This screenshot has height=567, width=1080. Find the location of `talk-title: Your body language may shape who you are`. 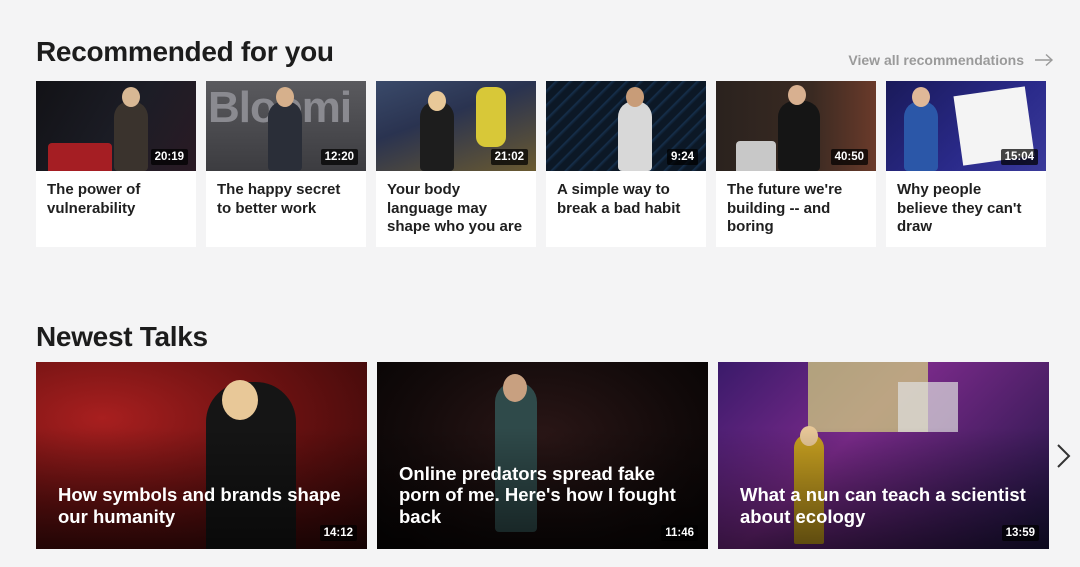

talk-title: Your body language may shape who you are is located at coordinates (455, 208).